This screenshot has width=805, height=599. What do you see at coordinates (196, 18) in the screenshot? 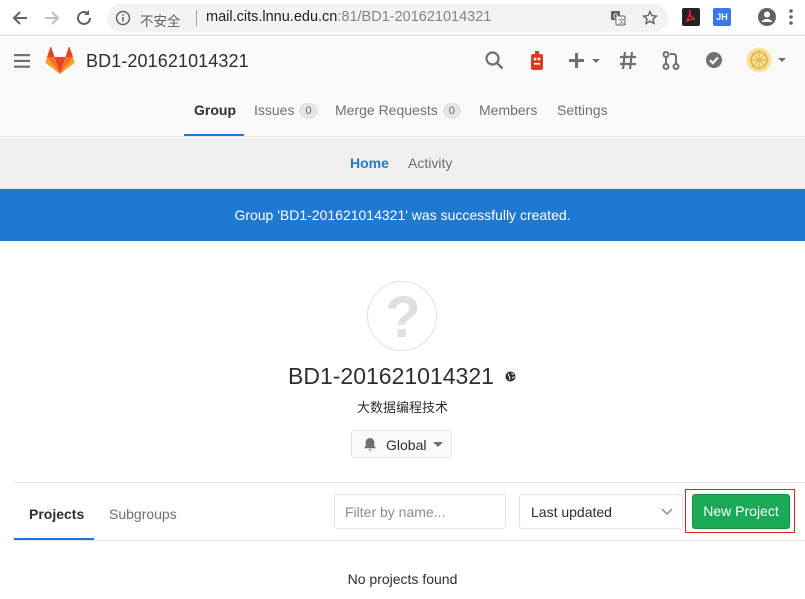
I see `separator` at bounding box center [196, 18].